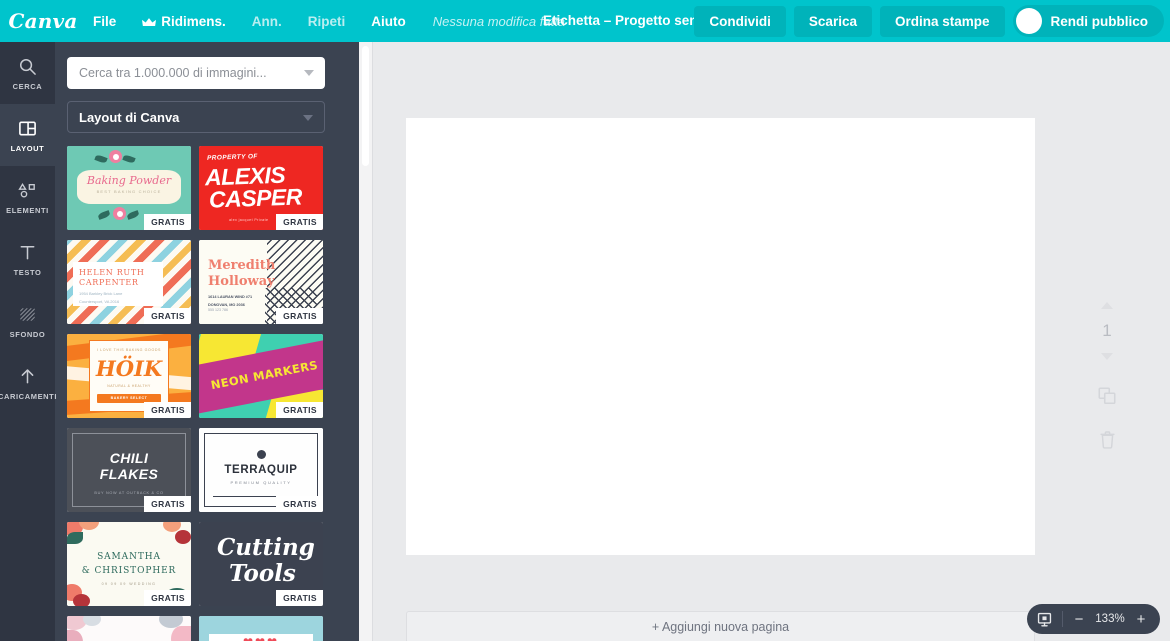  What do you see at coordinates (27, 259) in the screenshot?
I see `sidebar-item-testo: TESTO` at bounding box center [27, 259].